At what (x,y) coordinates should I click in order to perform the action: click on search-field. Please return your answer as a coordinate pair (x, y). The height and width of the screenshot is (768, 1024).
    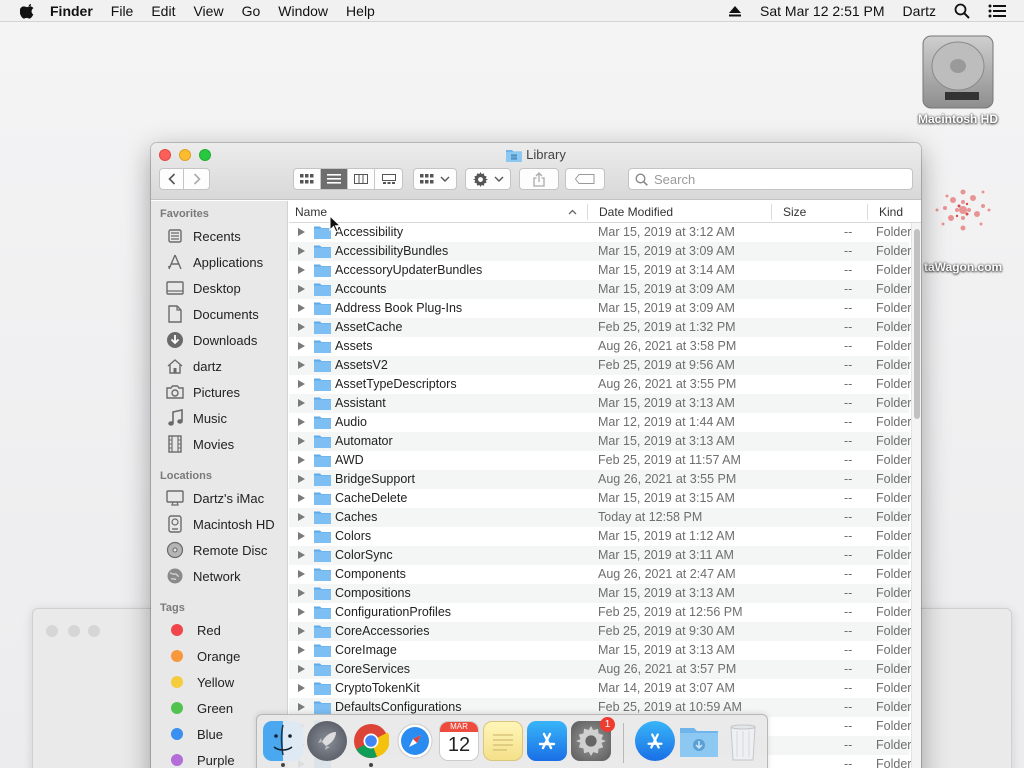
    Looking at the image, I should click on (770, 179).